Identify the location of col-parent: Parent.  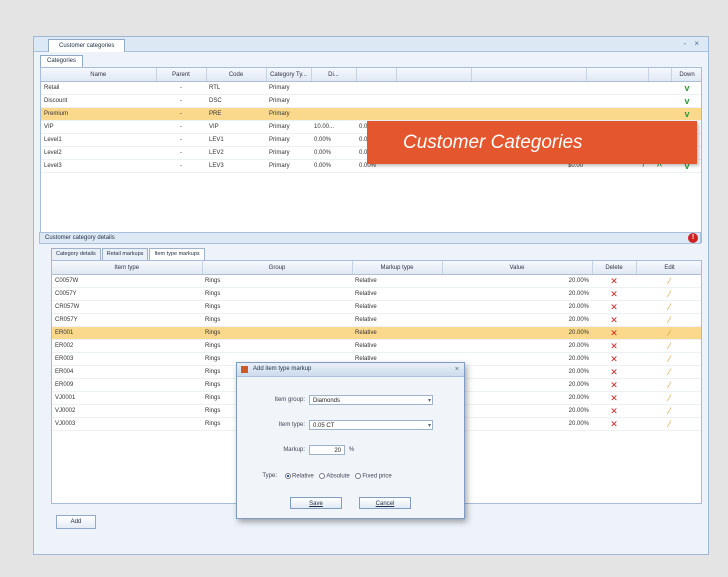
(181, 75).